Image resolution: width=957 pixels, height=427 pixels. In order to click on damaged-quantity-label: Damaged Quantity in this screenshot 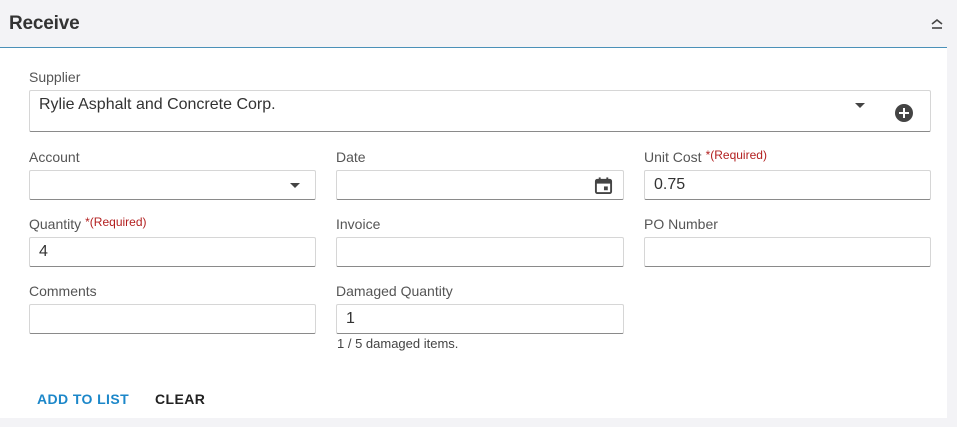, I will do `click(394, 291)`.